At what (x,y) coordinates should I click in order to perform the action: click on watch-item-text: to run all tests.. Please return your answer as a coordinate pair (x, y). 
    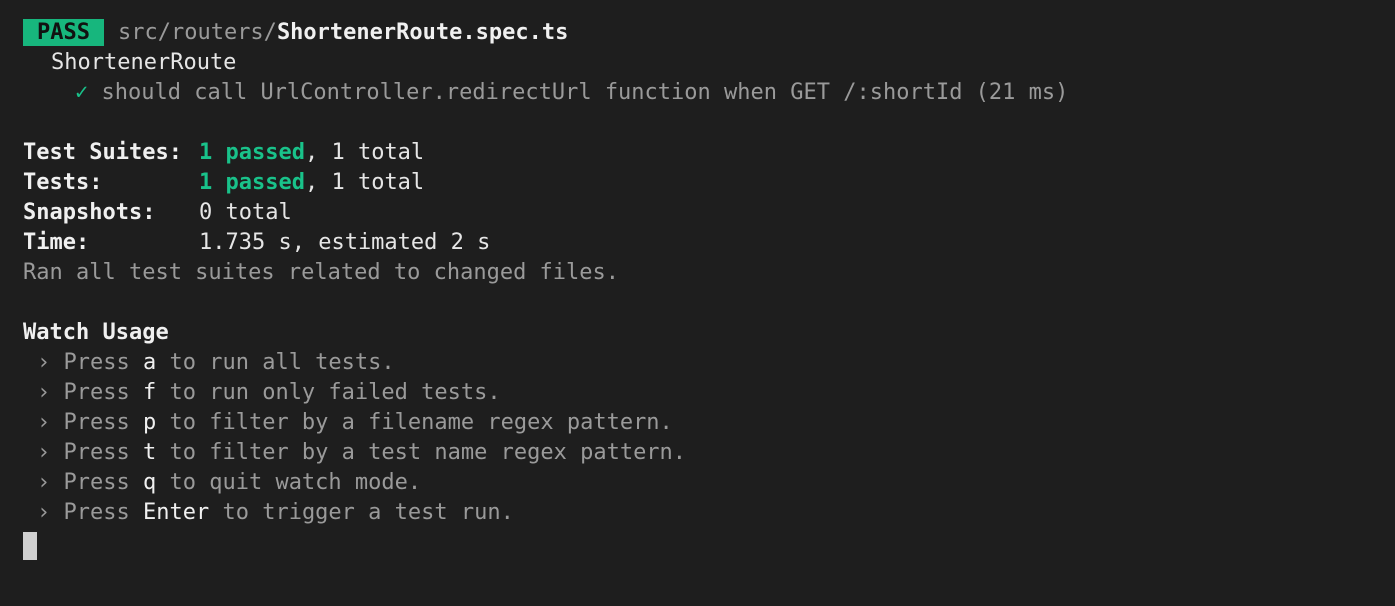
    Looking at the image, I should click on (282, 362).